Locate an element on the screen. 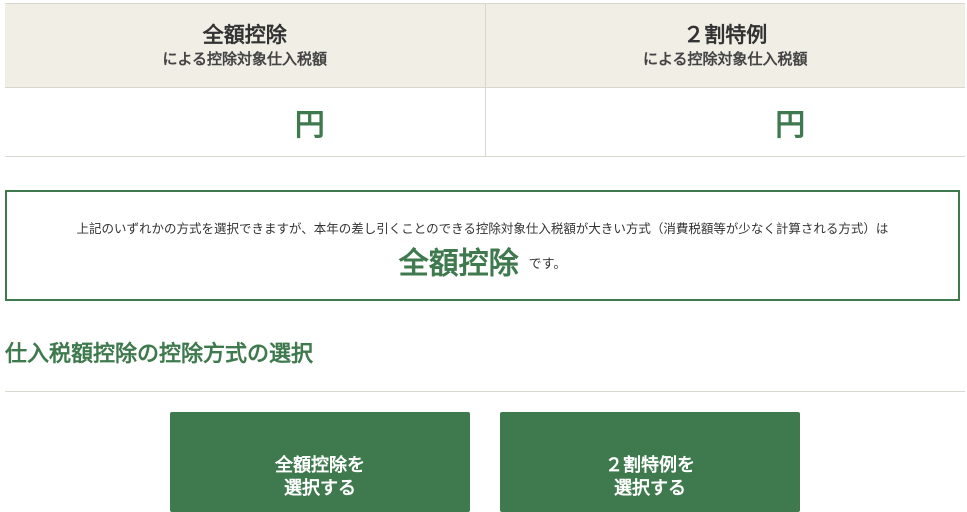 This screenshot has height=512, width=967. recommended-method: 全額控除 is located at coordinates (458, 264).